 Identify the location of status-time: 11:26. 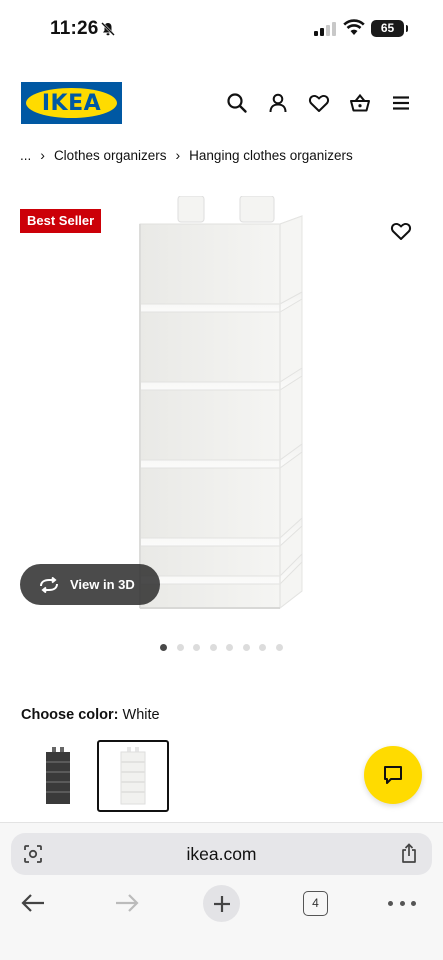
(74, 28).